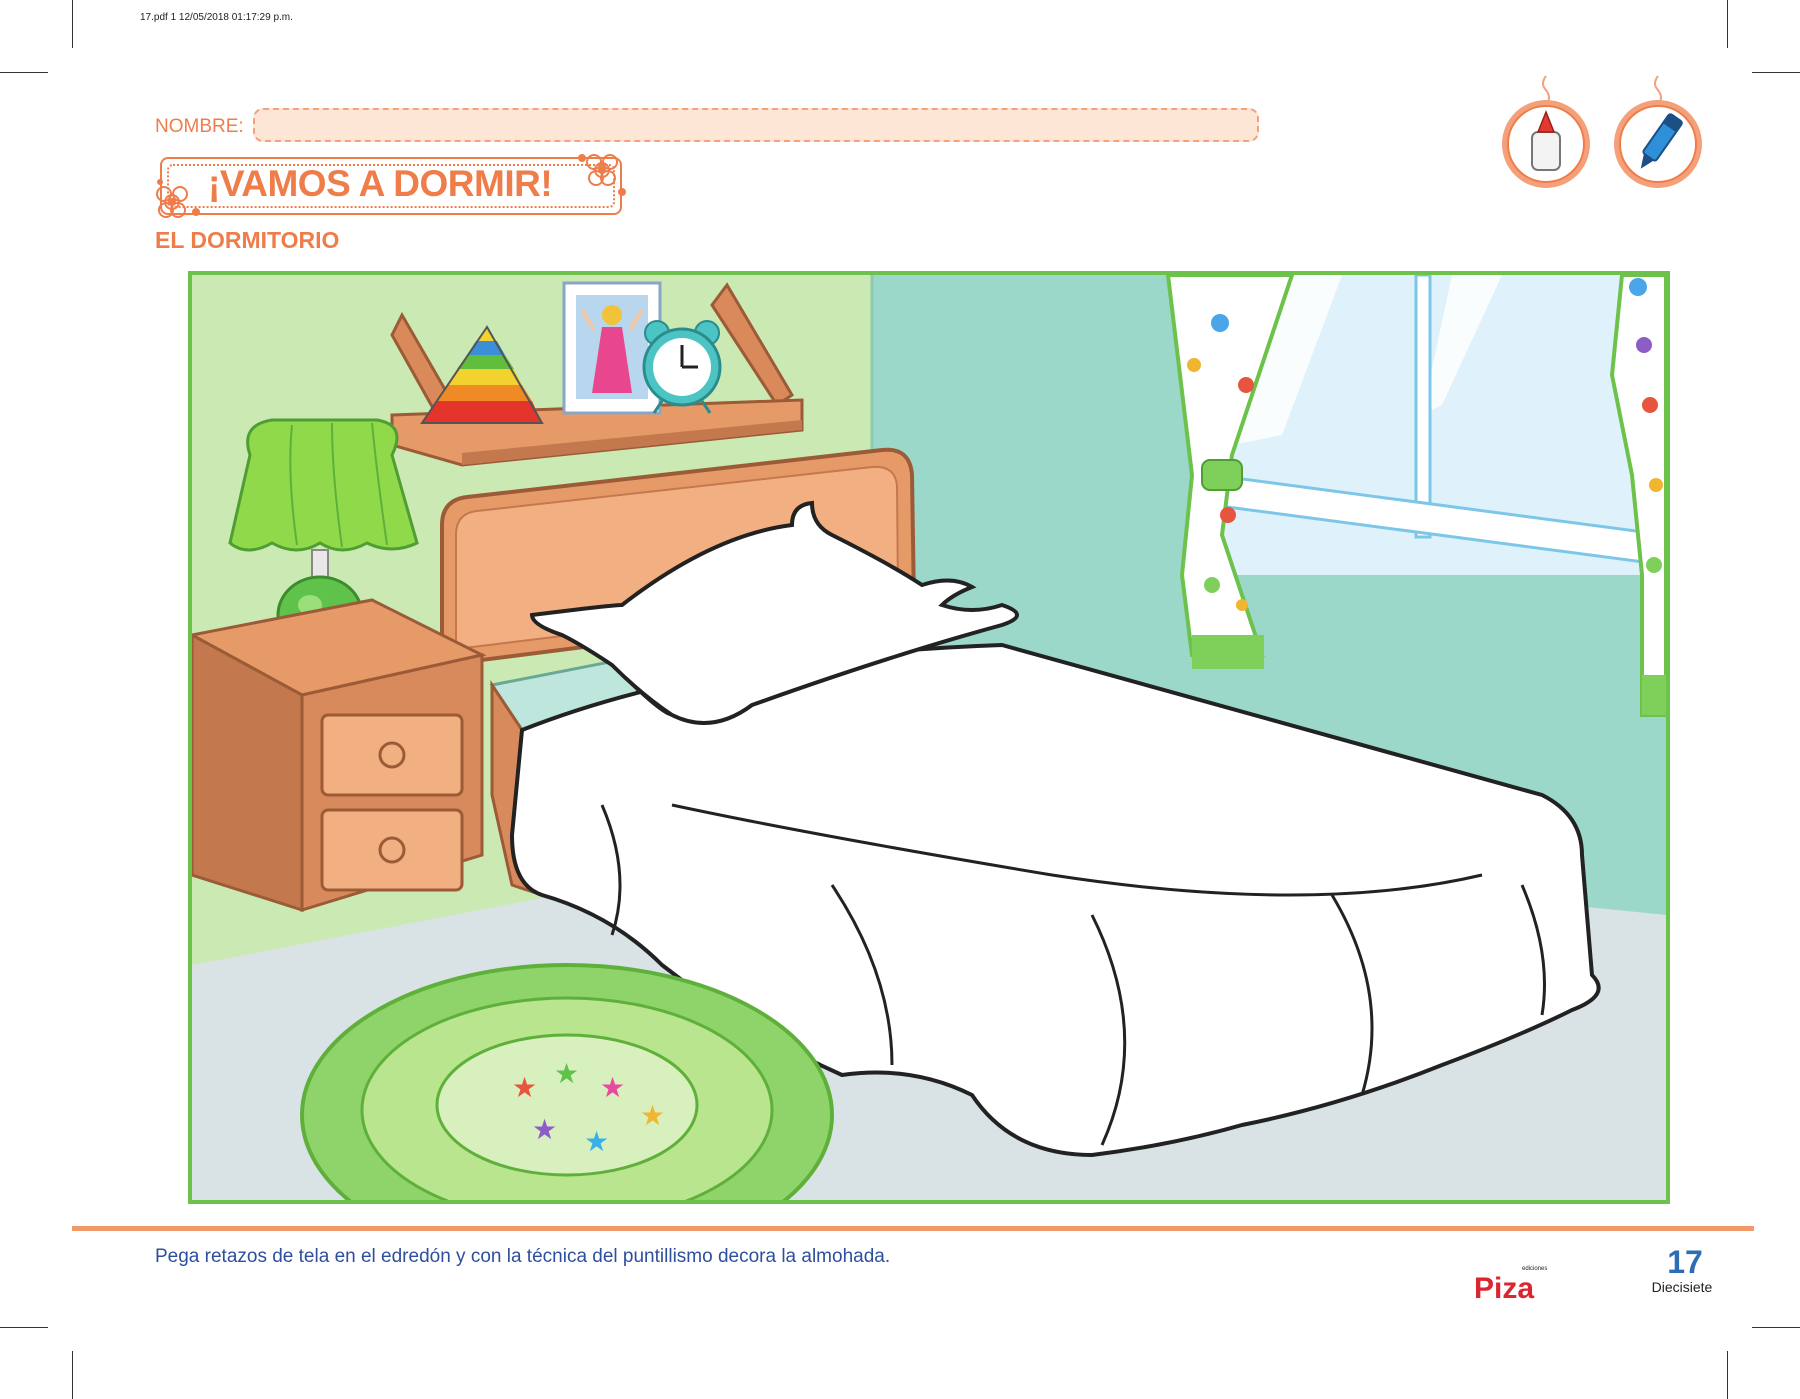  Describe the element at coordinates (913, 1228) in the screenshot. I see `footer-divider` at that location.